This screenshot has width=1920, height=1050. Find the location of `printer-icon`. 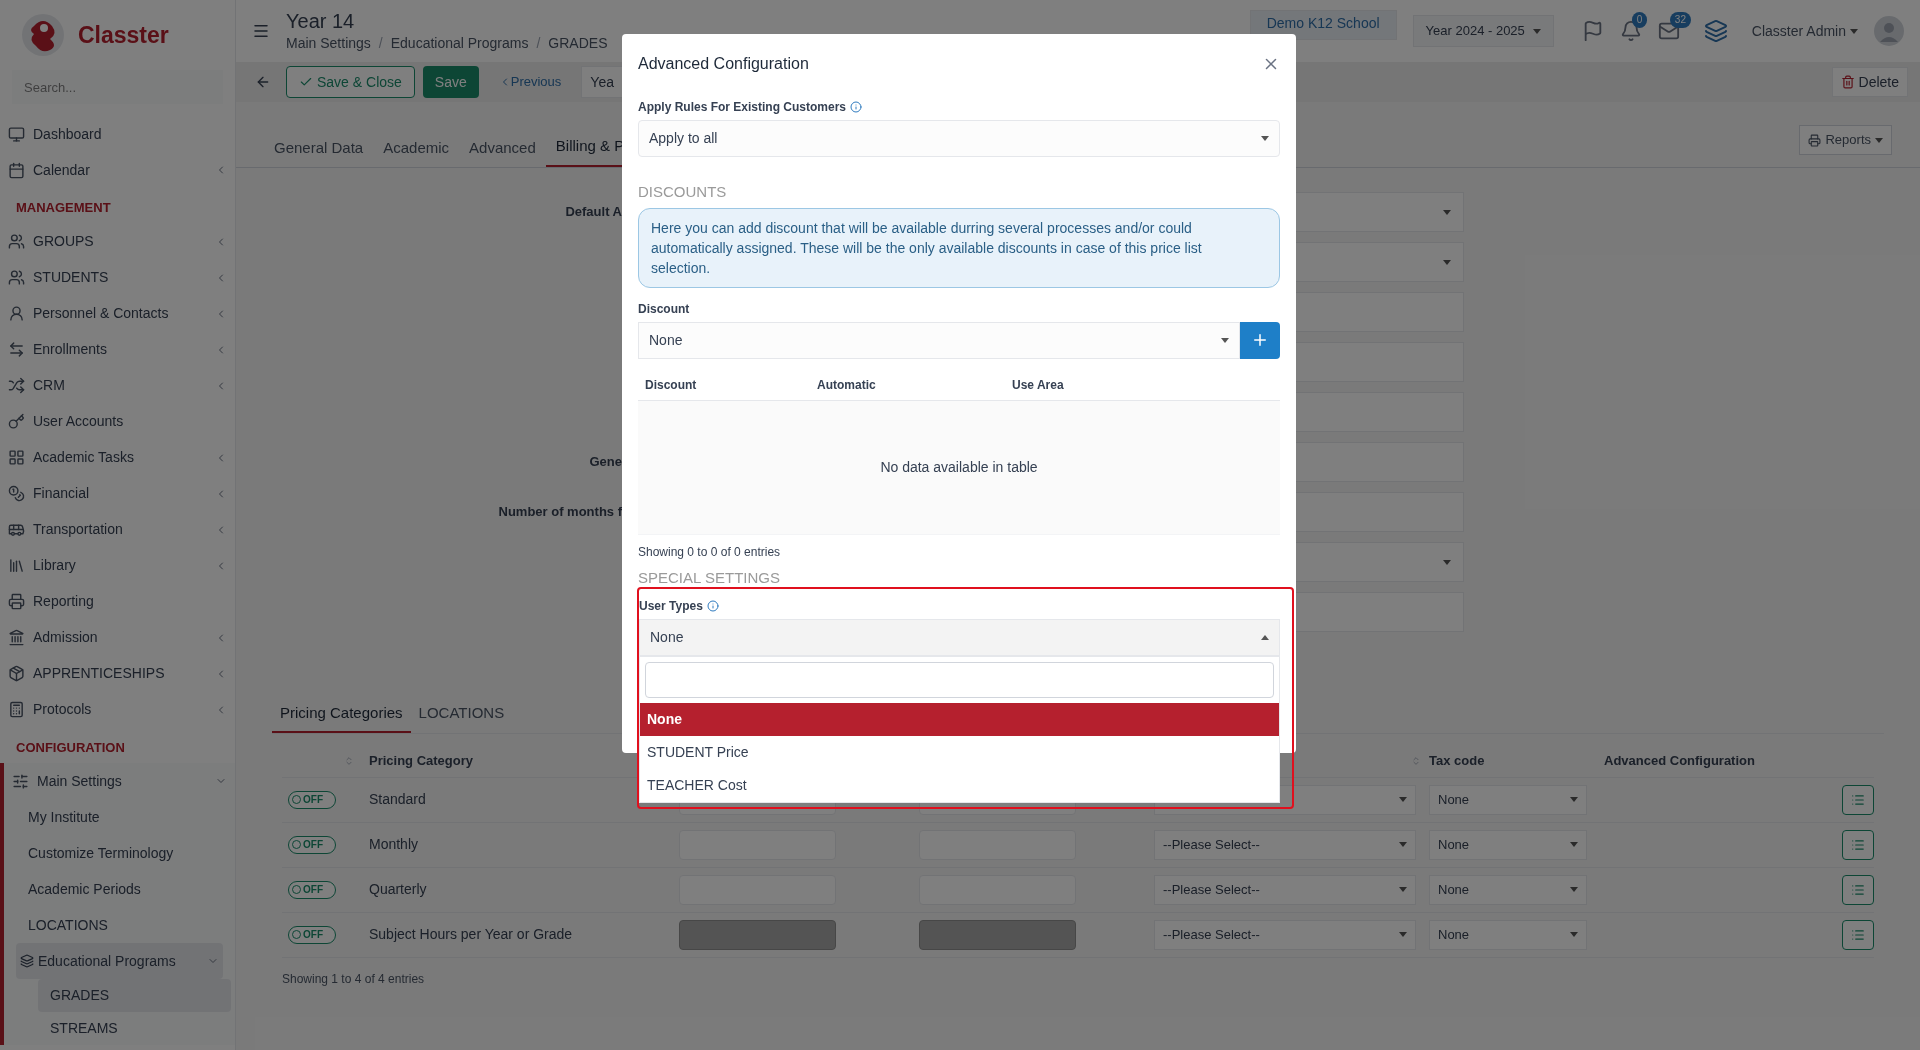

printer-icon is located at coordinates (1815, 140).